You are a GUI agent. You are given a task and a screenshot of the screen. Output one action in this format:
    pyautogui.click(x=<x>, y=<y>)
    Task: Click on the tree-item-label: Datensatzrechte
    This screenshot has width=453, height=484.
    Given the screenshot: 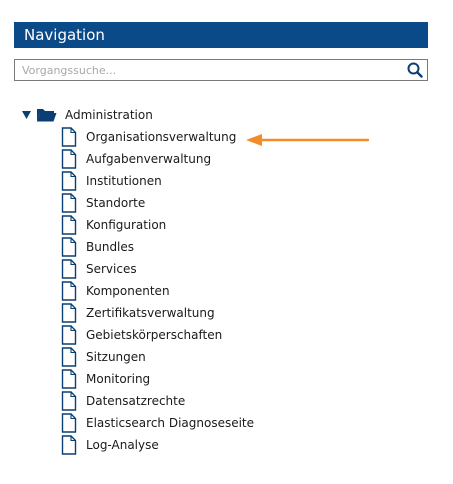 What is the action you would take?
    pyautogui.click(x=135, y=401)
    